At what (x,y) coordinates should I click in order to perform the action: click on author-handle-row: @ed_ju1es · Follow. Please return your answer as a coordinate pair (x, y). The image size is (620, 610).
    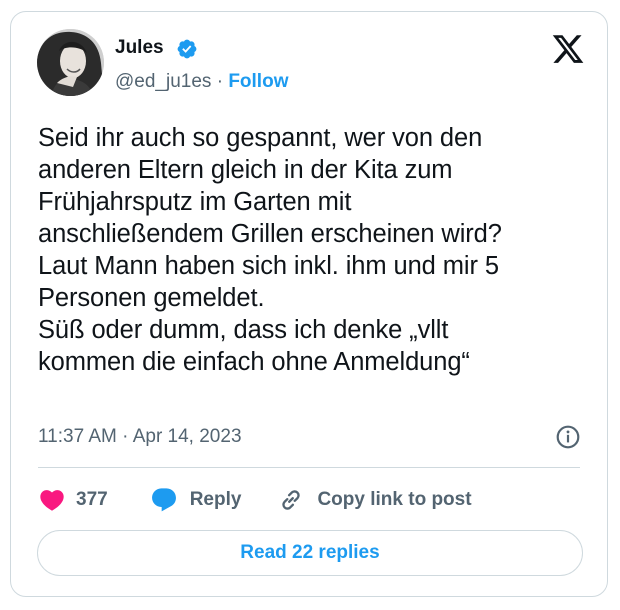
    Looking at the image, I should click on (201, 82).